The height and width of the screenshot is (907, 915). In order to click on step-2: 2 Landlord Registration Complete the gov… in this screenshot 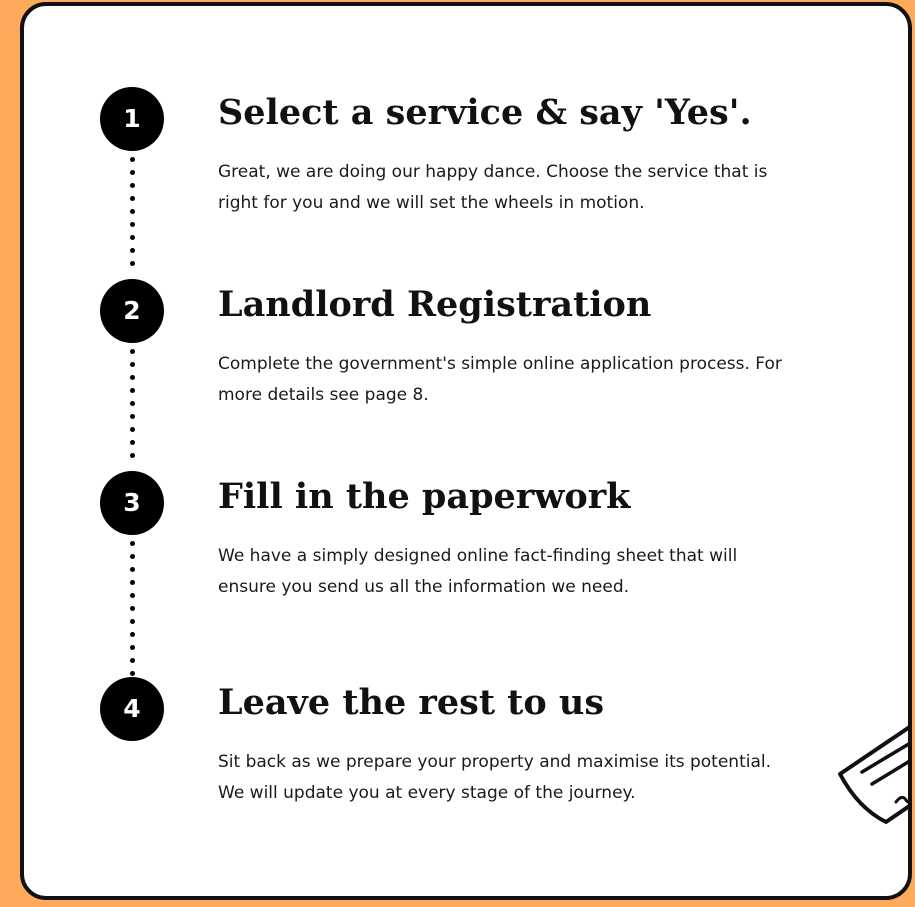, I will do `click(466, 344)`.